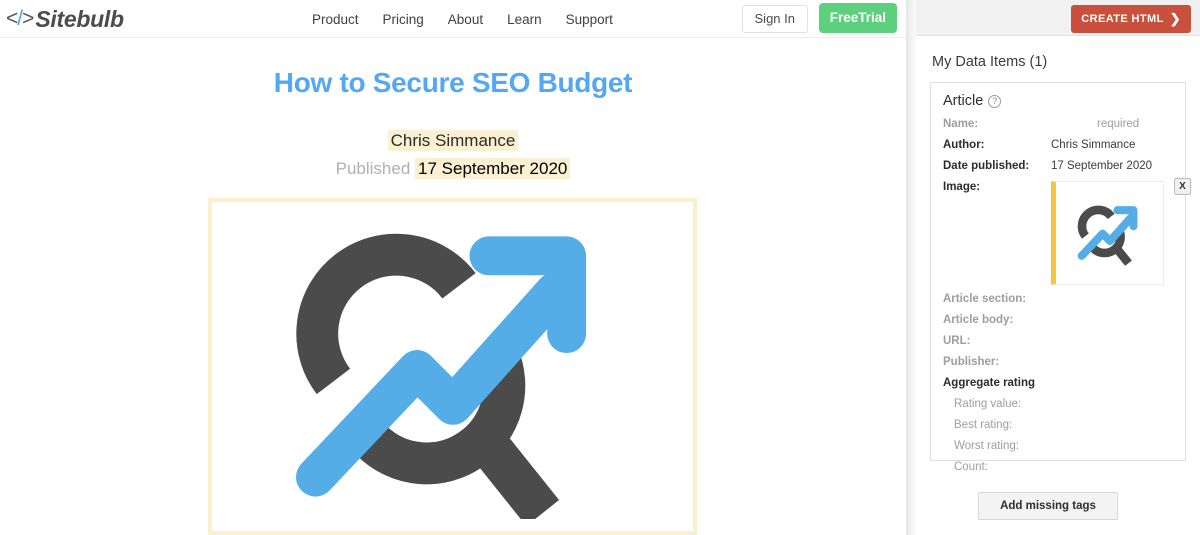 The height and width of the screenshot is (535, 1200). Describe the element at coordinates (1118, 124) in the screenshot. I see `field-value-name: required` at that location.